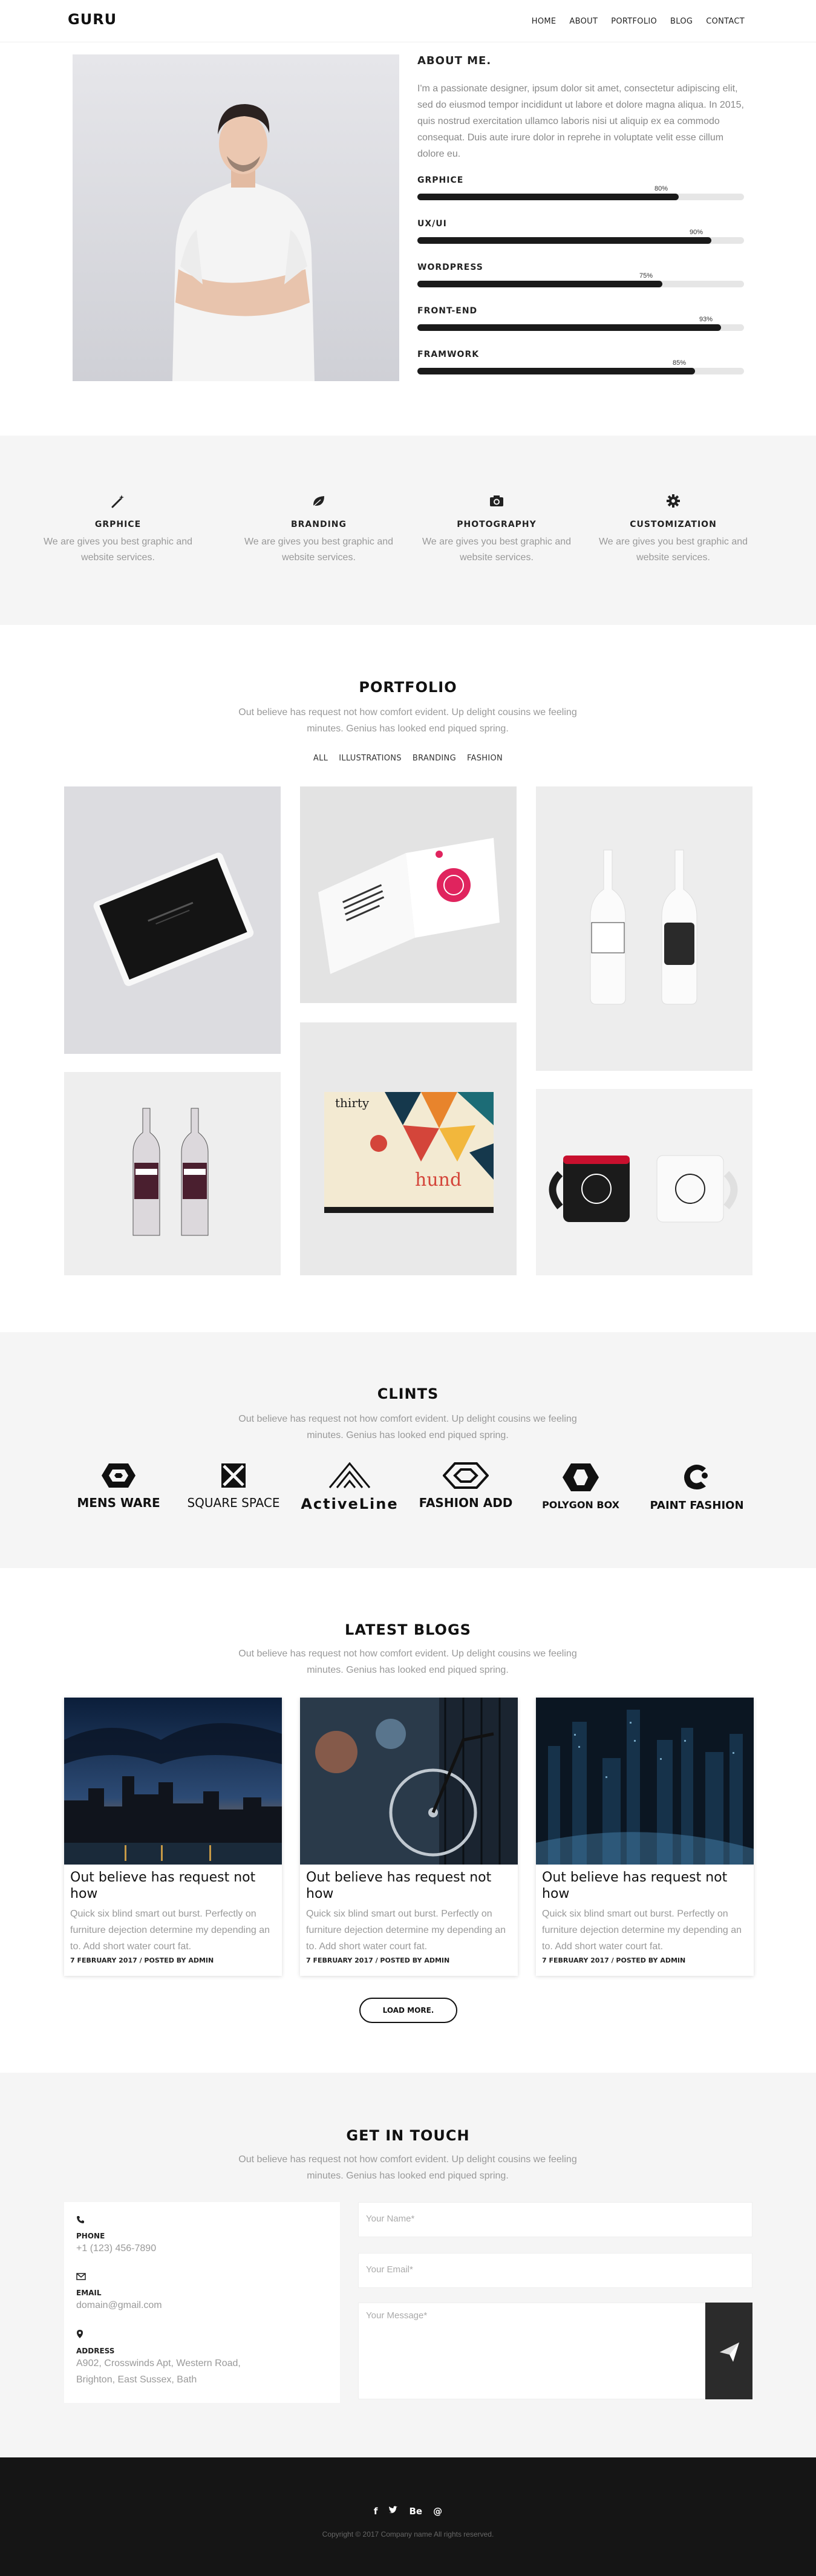 Image resolution: width=816 pixels, height=2576 pixels. Describe the element at coordinates (438, 1180) in the screenshot. I see `svg-text: hund` at that location.